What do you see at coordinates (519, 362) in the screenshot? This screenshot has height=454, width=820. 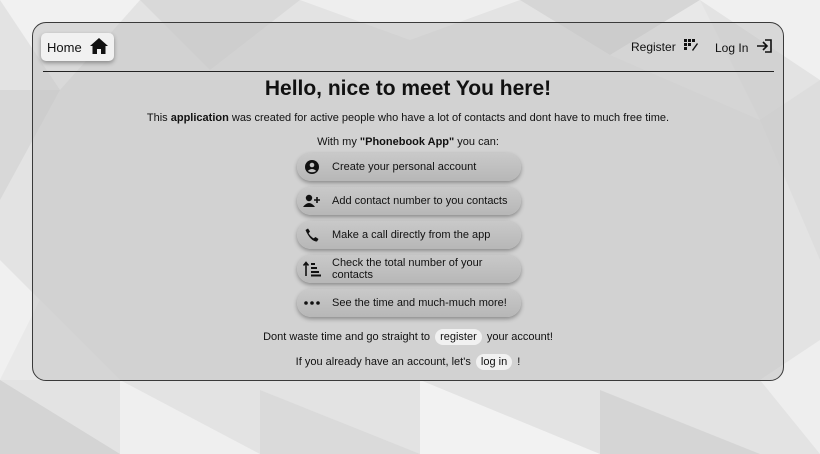 I see `login-cta-suffix: !` at bounding box center [519, 362].